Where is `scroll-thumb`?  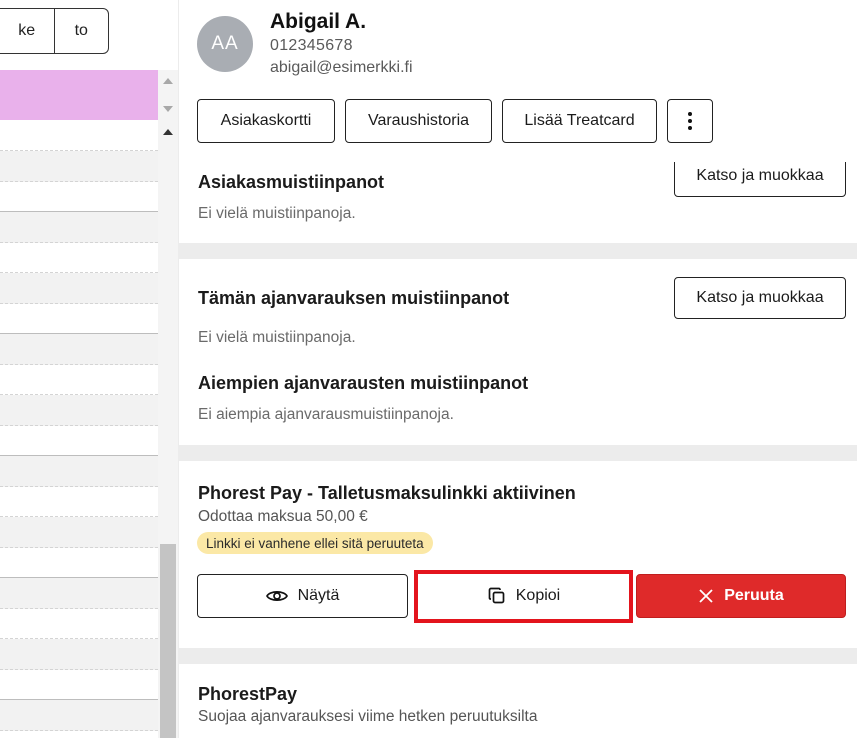 scroll-thumb is located at coordinates (168, 641).